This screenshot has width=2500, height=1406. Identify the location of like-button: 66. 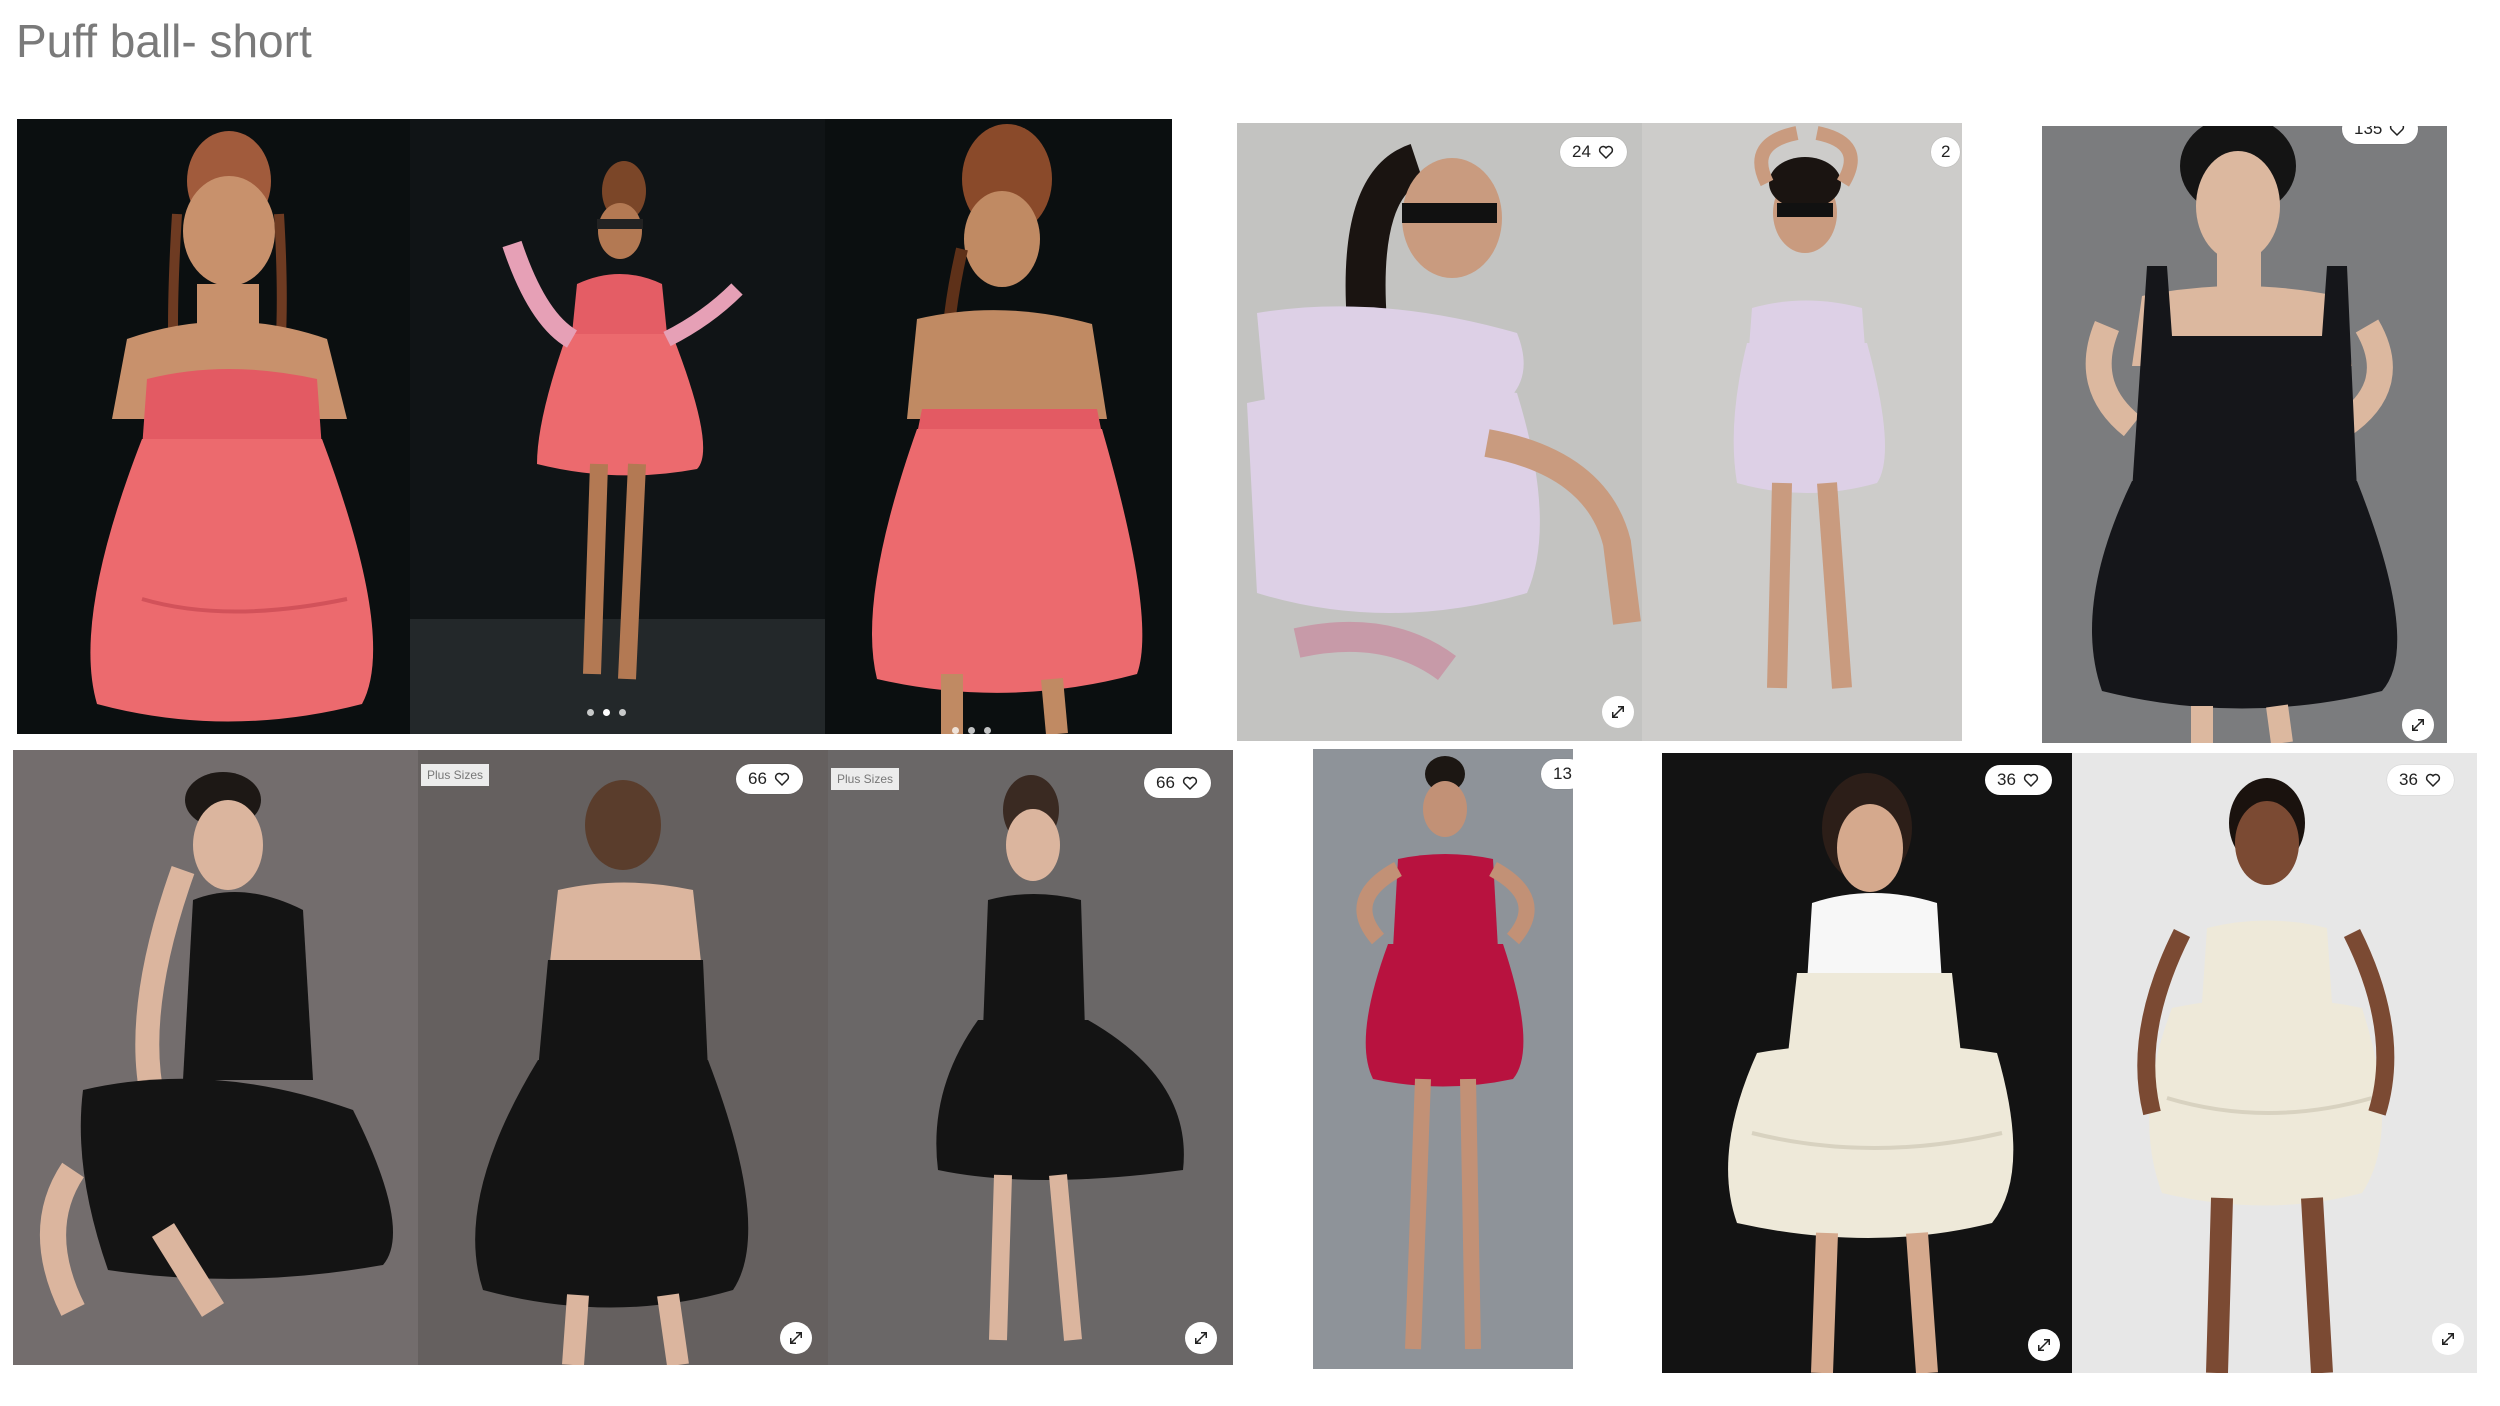
(769, 779).